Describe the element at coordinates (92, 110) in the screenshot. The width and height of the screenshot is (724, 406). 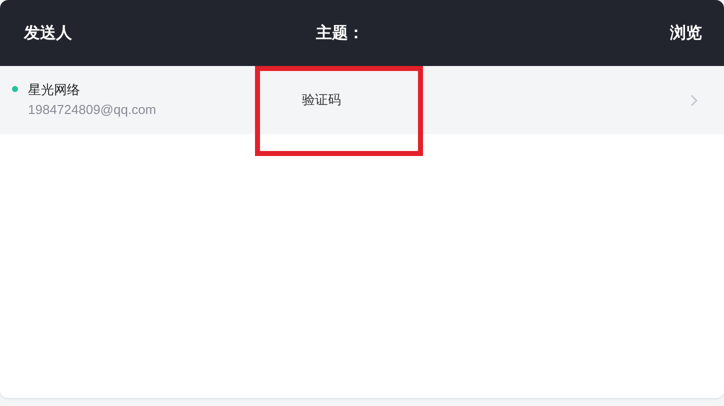
I see `sender-email: 1984724809@qq.com` at that location.